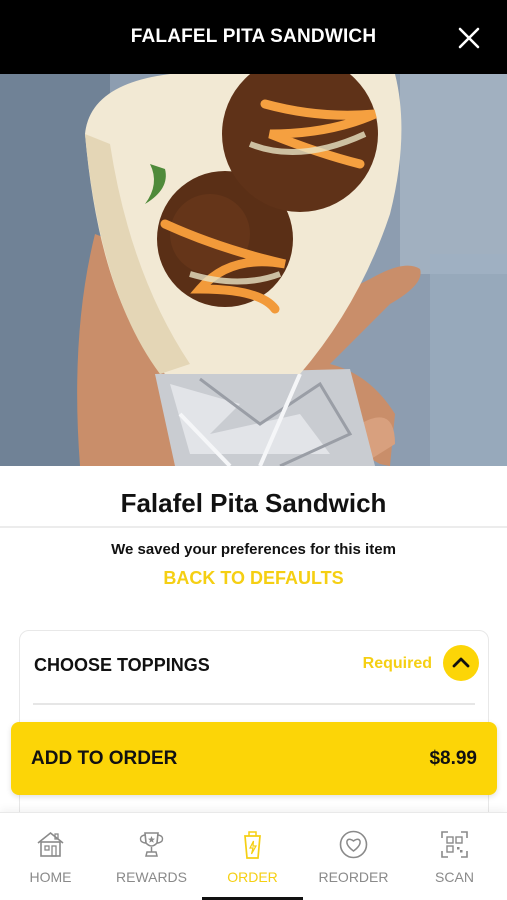 The image size is (507, 900). Describe the element at coordinates (253, 578) in the screenshot. I see `back-to-defaults-link: BACK TO DEFAULTS` at that location.